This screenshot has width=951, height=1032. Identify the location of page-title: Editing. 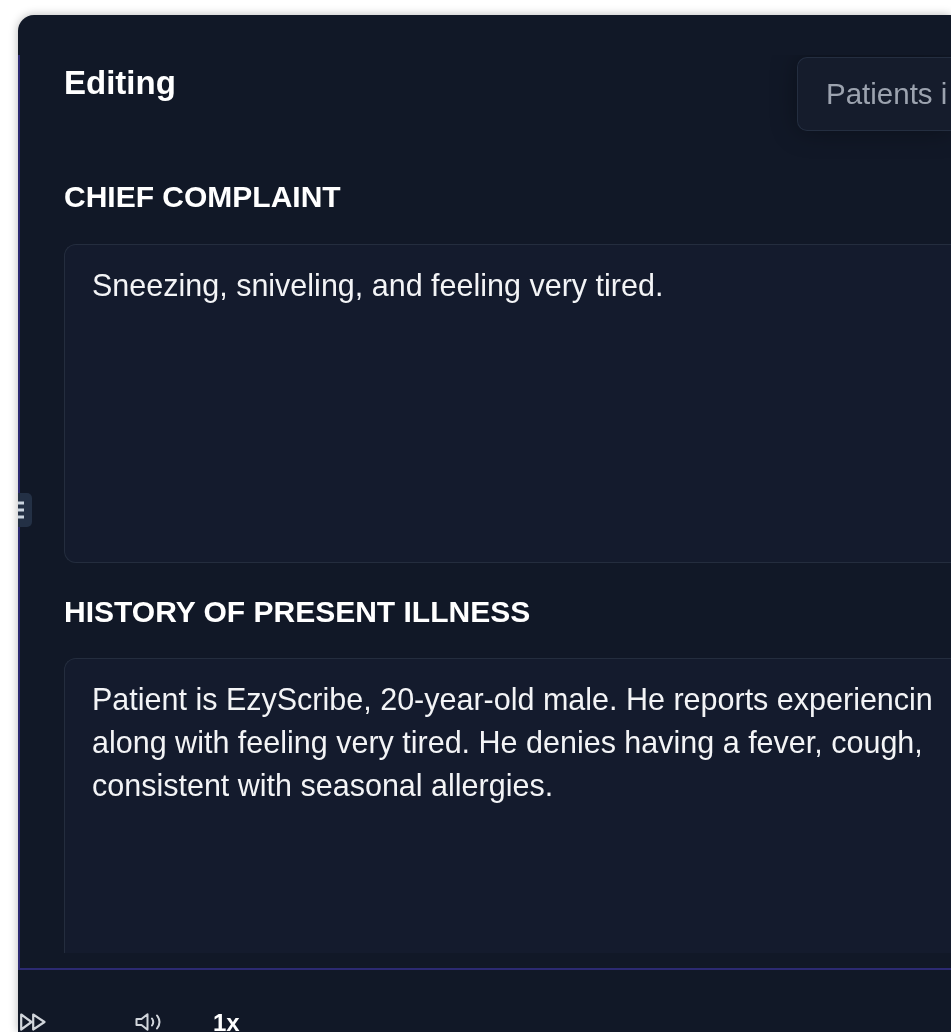
(120, 83).